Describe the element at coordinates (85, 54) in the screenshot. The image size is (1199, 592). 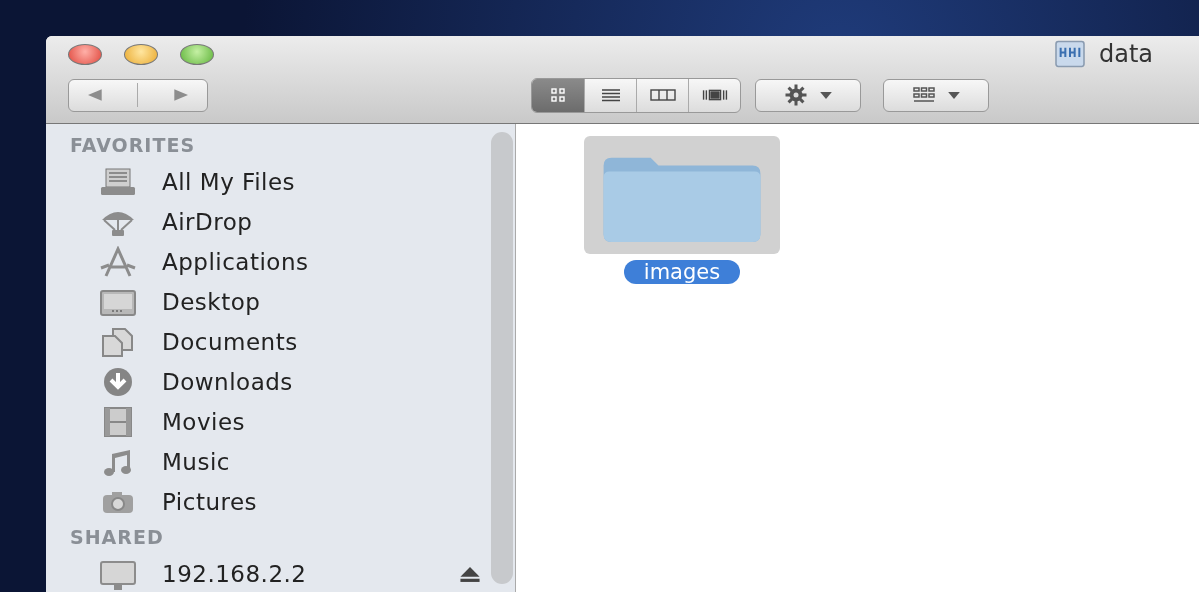
I see `close-button` at that location.